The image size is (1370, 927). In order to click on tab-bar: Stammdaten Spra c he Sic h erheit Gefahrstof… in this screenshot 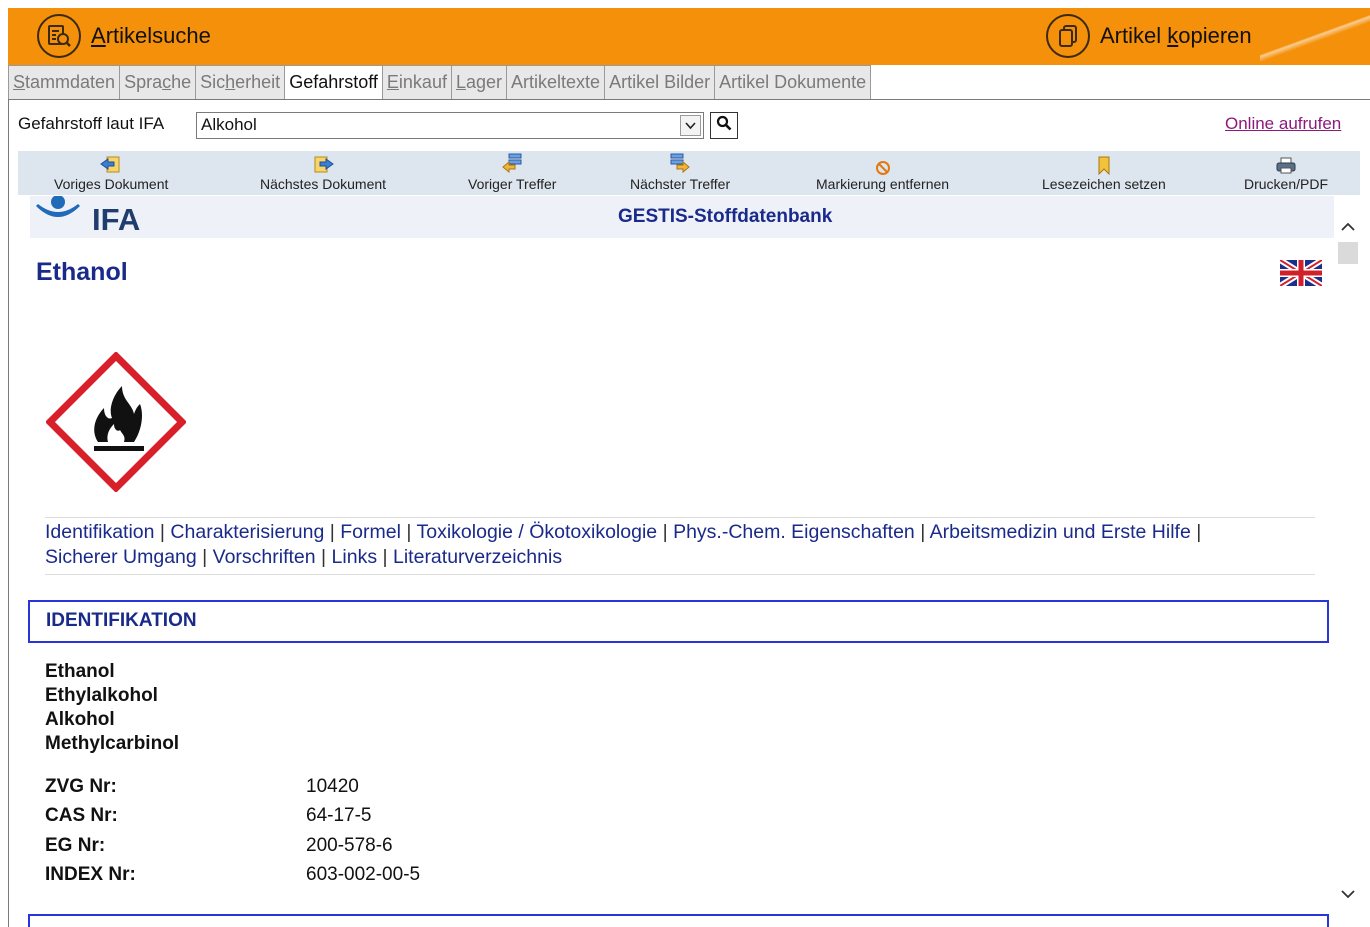, I will do `click(440, 82)`.